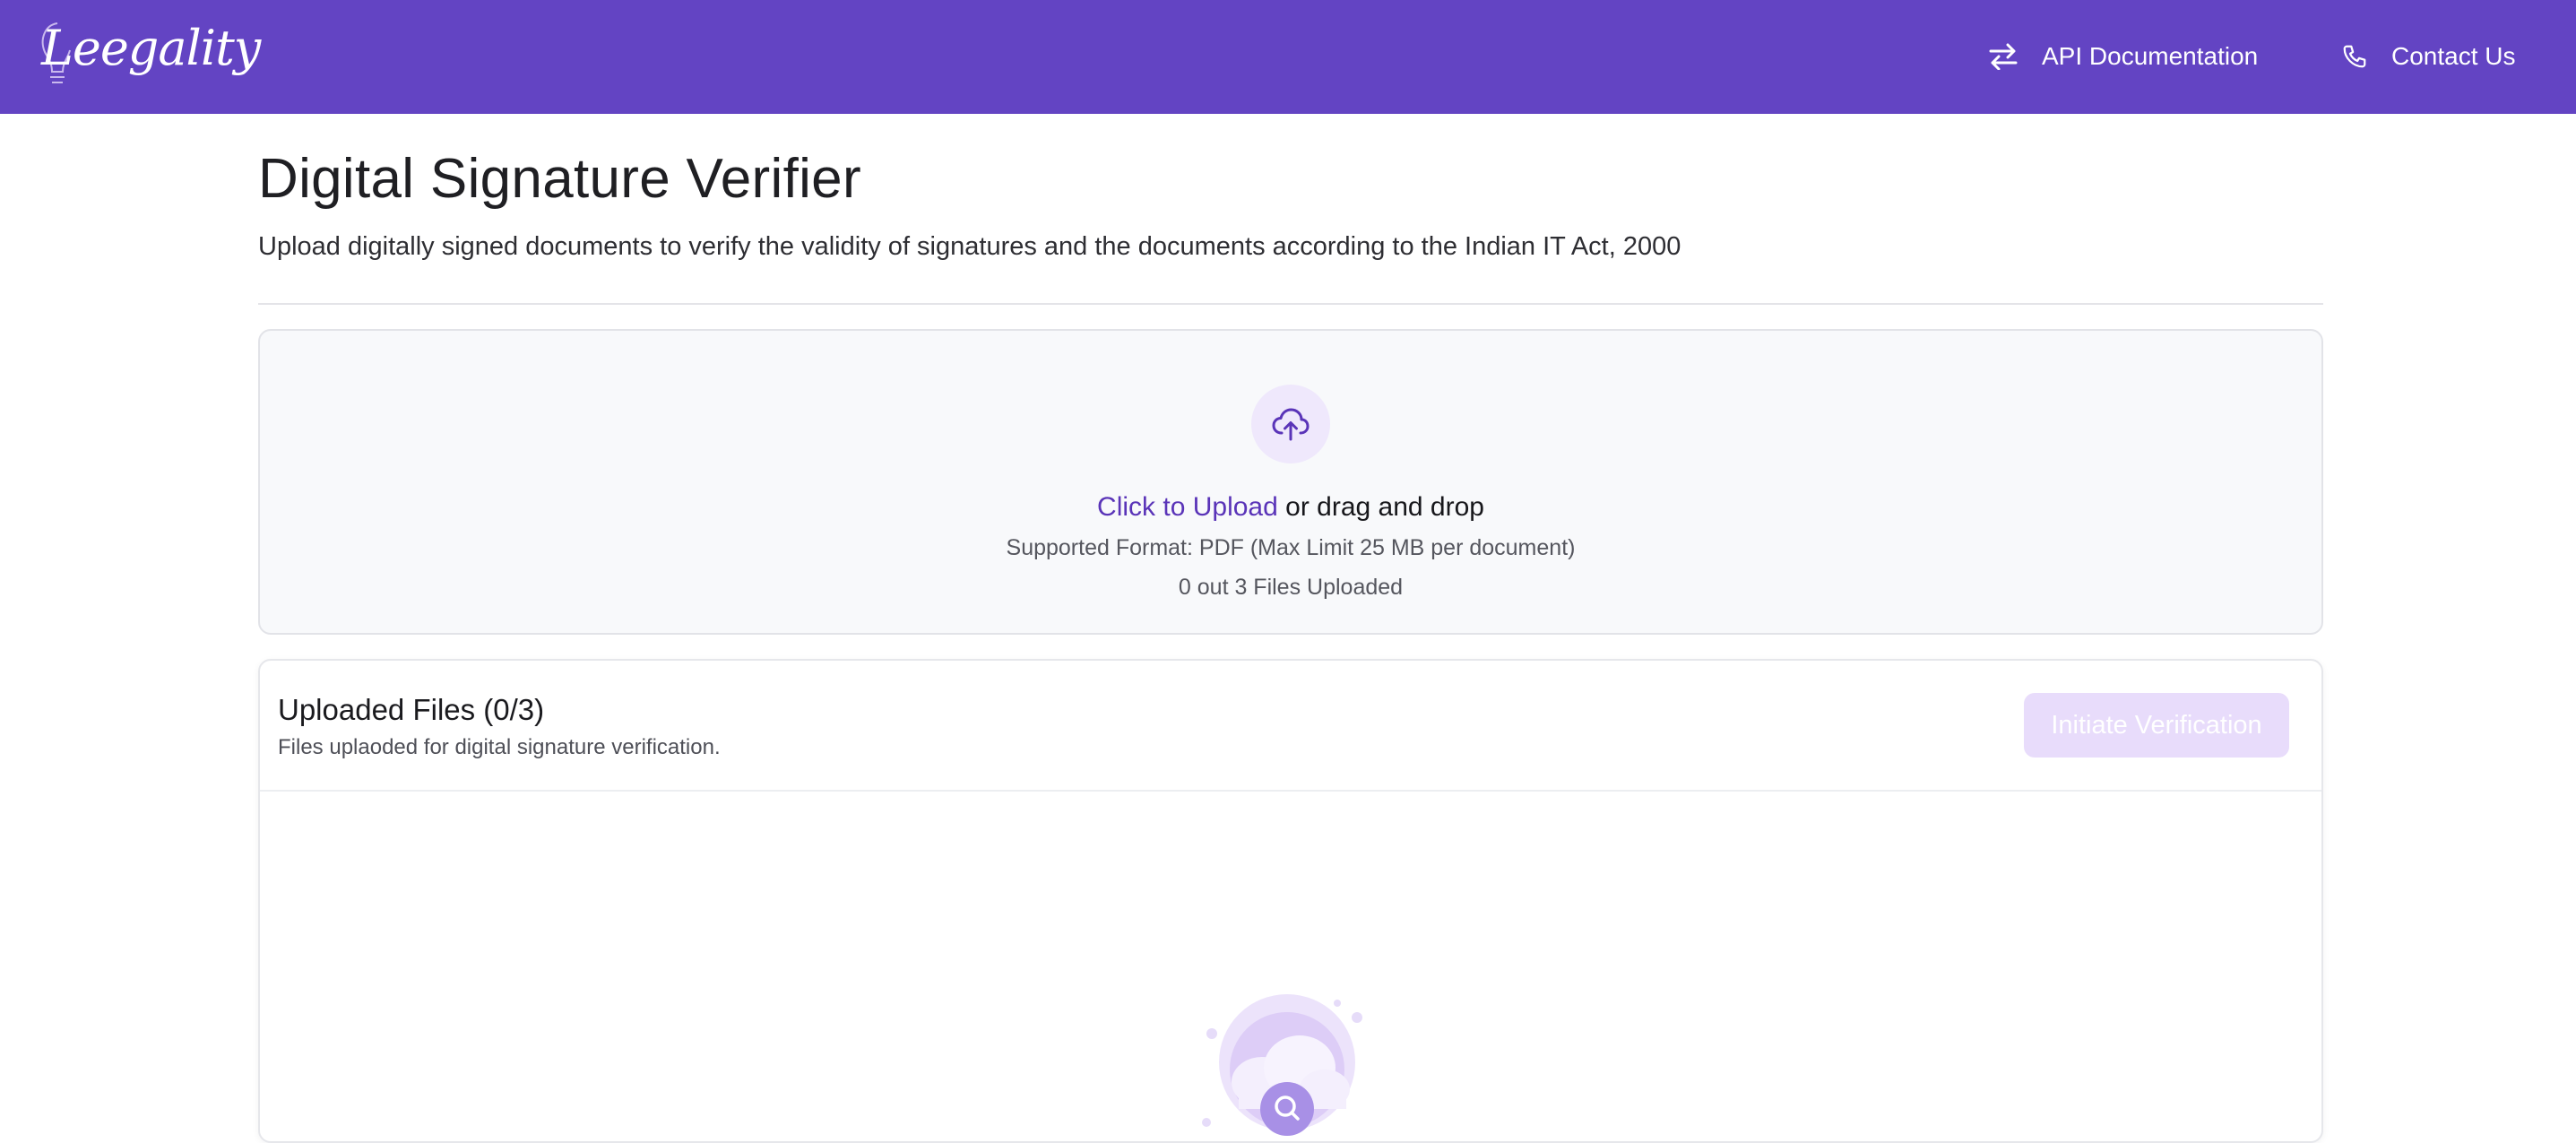 This screenshot has height=1143, width=2576. I want to click on drag-and-drop-text: or drag and drop, so click(1380, 507).